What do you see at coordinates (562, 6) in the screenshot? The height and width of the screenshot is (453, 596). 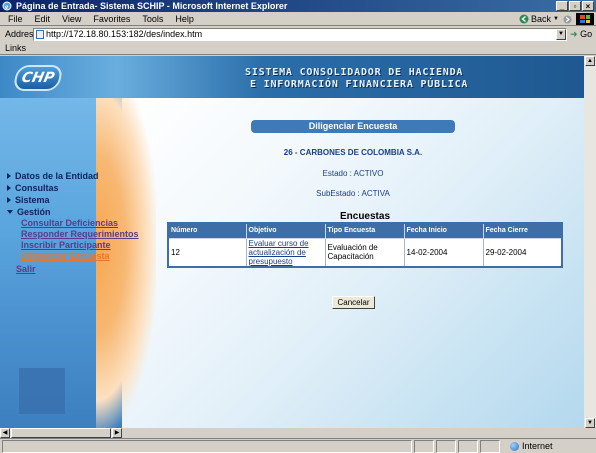 I see `minimize-button: _` at bounding box center [562, 6].